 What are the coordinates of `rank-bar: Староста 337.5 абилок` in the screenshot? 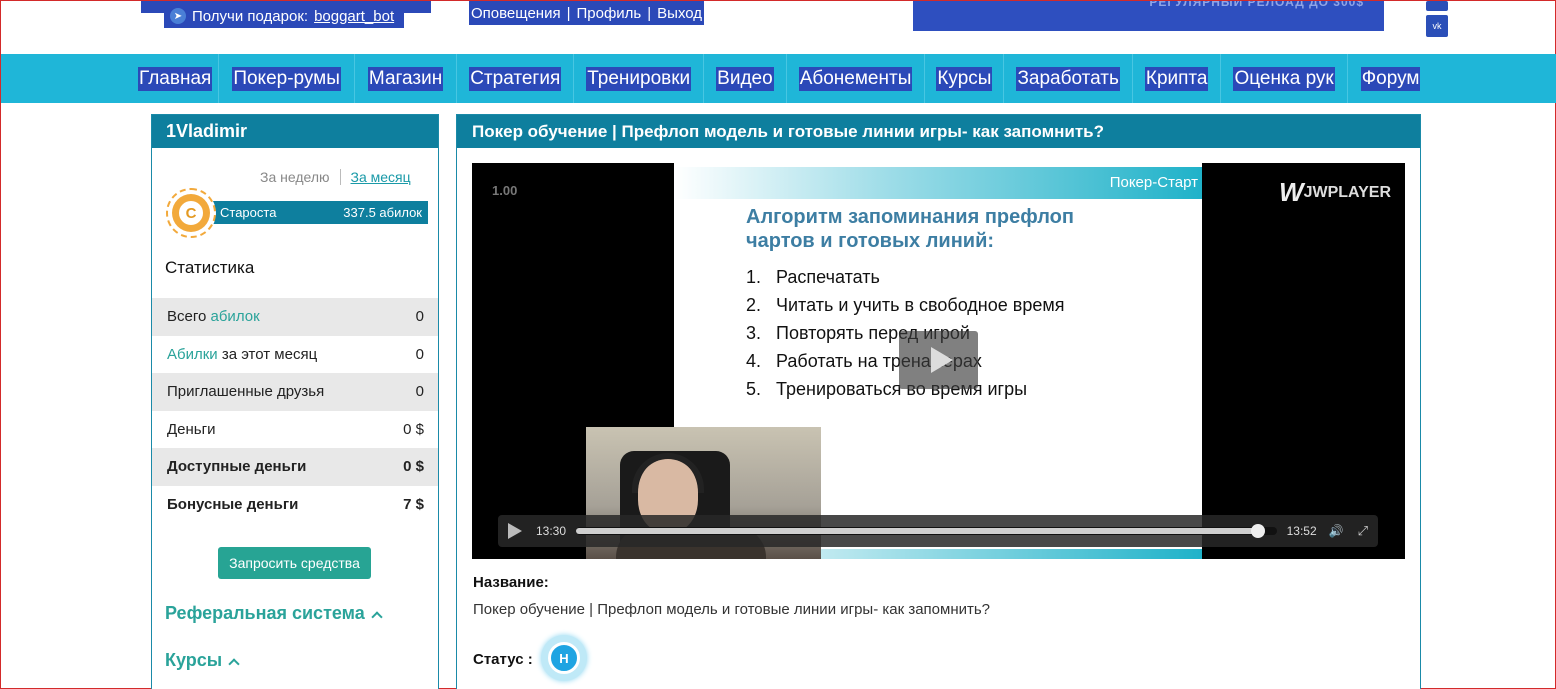 It's located at (310, 212).